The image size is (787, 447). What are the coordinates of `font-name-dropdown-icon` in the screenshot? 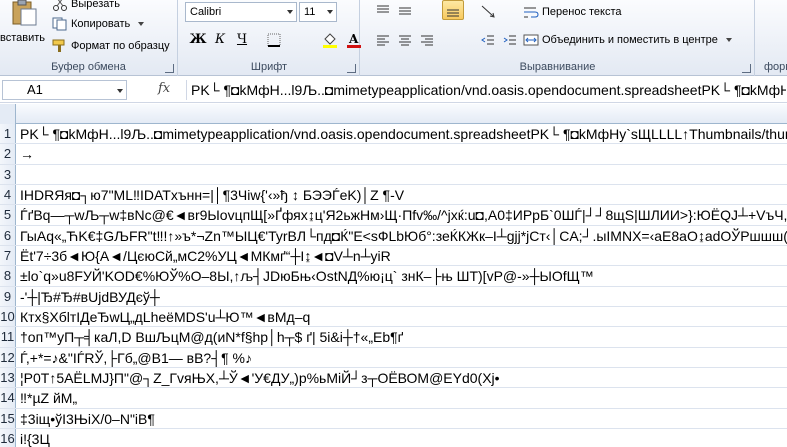 It's located at (290, 12).